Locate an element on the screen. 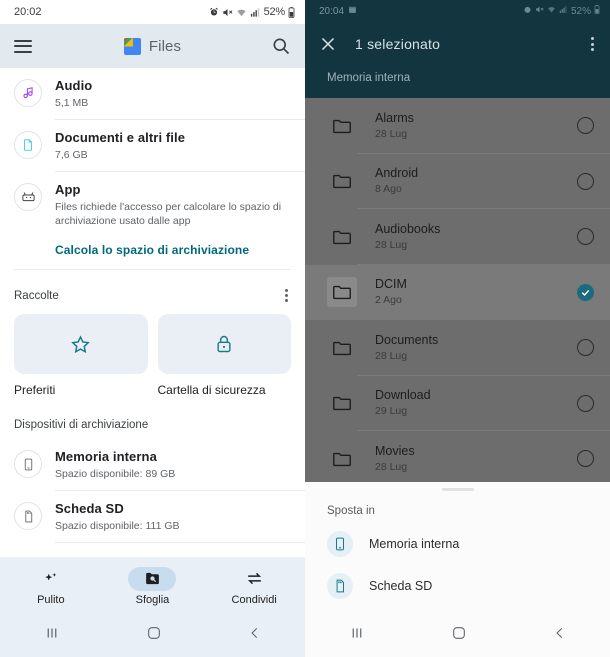 This screenshot has width=610, height=657. collection-favorites: Preferiti is located at coordinates (81, 355).